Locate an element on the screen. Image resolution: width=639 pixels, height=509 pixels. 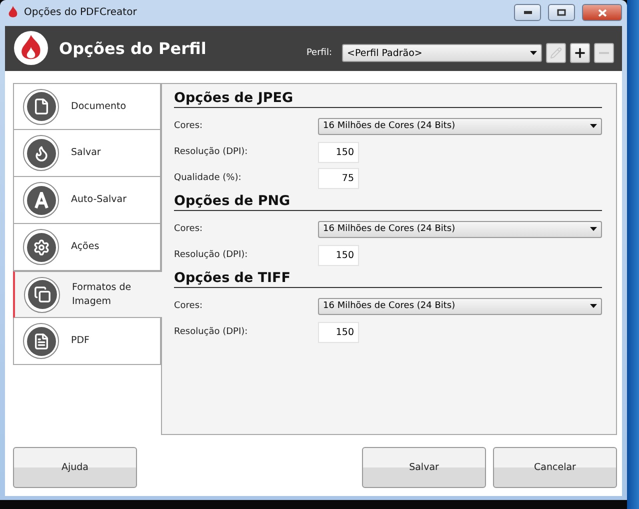
close-button is located at coordinates (602, 13).